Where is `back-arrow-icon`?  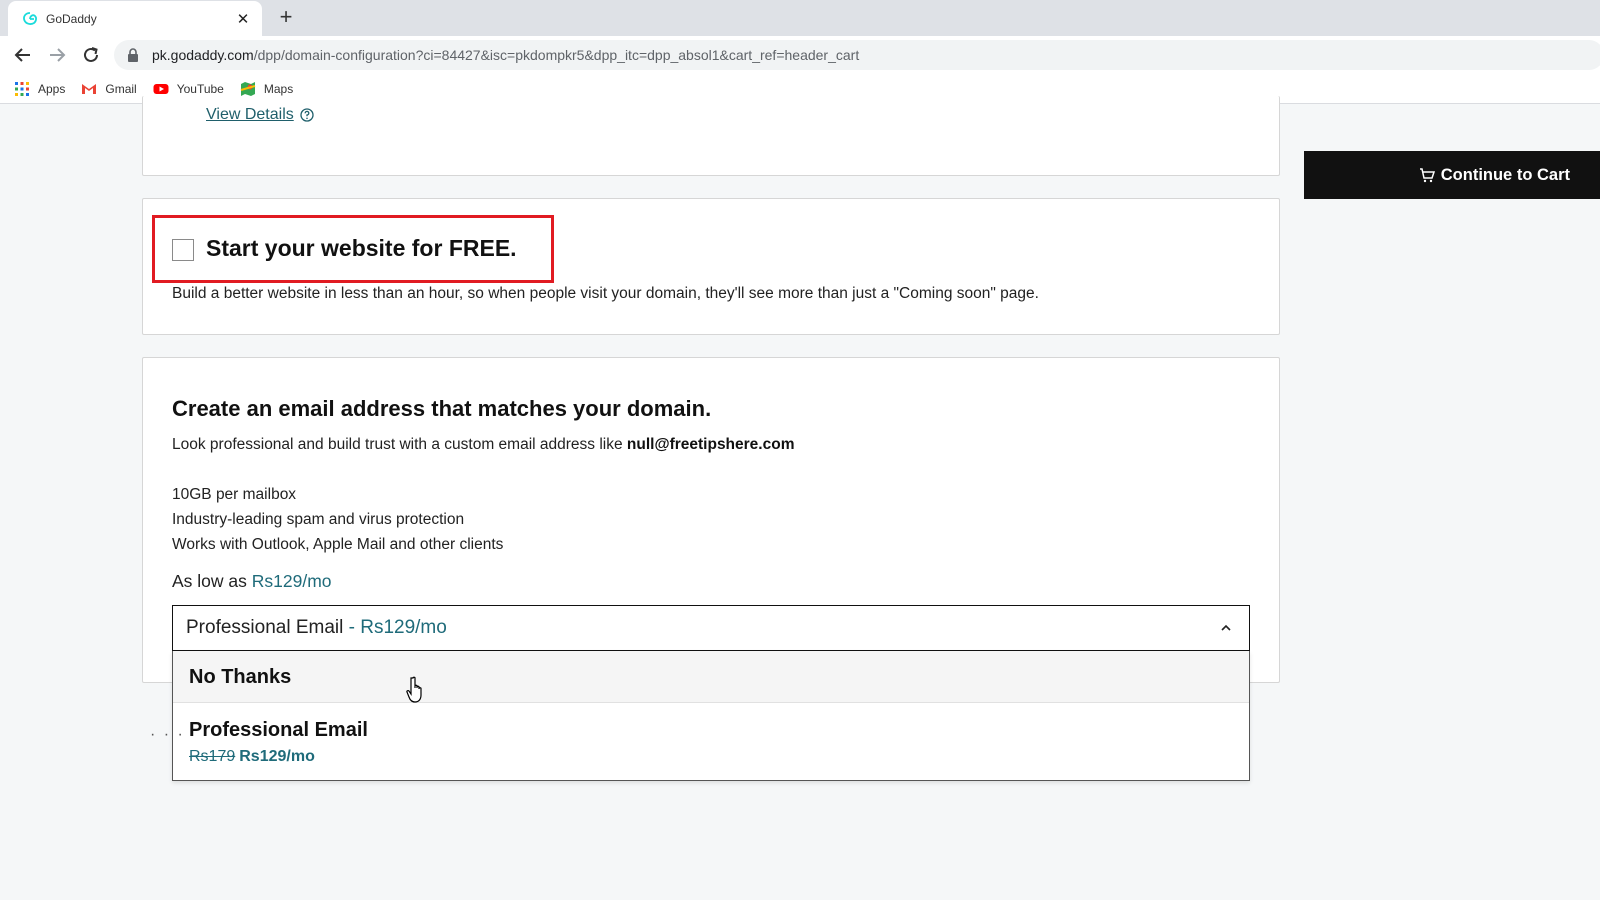
back-arrow-icon is located at coordinates (22, 55).